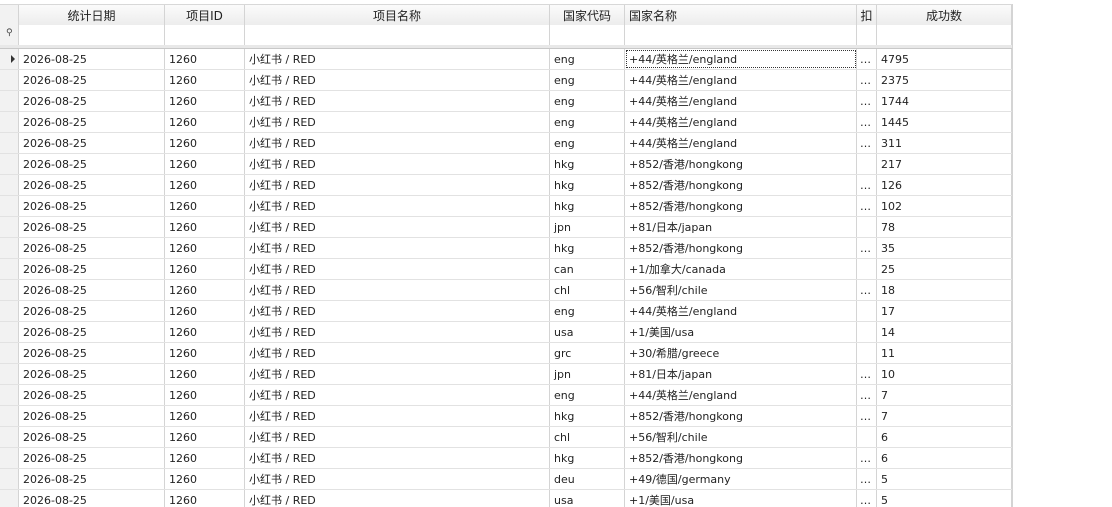 The width and height of the screenshot is (1112, 507). What do you see at coordinates (741, 35) in the screenshot?
I see `filter-cell-country-name` at bounding box center [741, 35].